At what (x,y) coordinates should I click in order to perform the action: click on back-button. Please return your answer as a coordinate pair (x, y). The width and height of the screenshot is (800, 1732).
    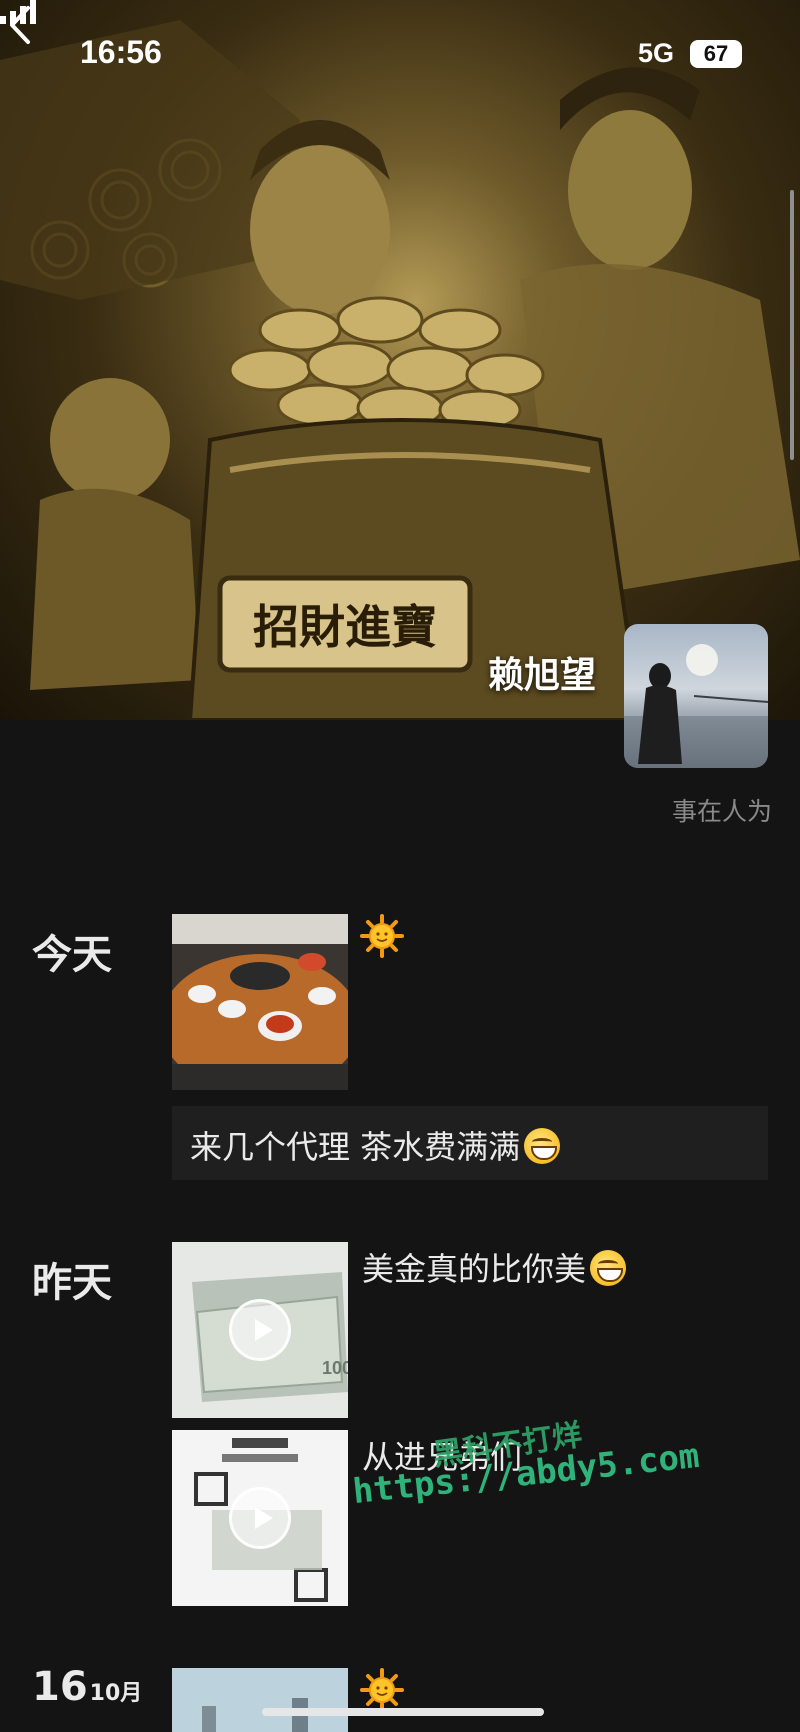
    Looking at the image, I should click on (20, 25).